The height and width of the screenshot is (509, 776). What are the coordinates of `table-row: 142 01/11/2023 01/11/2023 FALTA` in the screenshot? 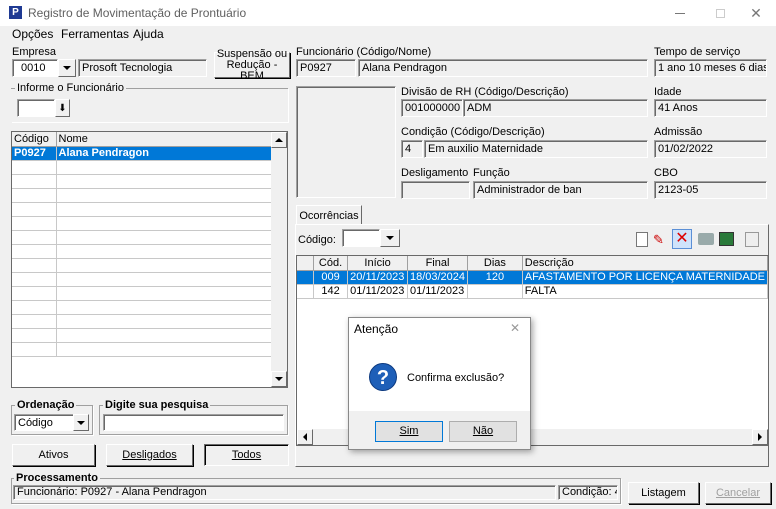 It's located at (532, 291).